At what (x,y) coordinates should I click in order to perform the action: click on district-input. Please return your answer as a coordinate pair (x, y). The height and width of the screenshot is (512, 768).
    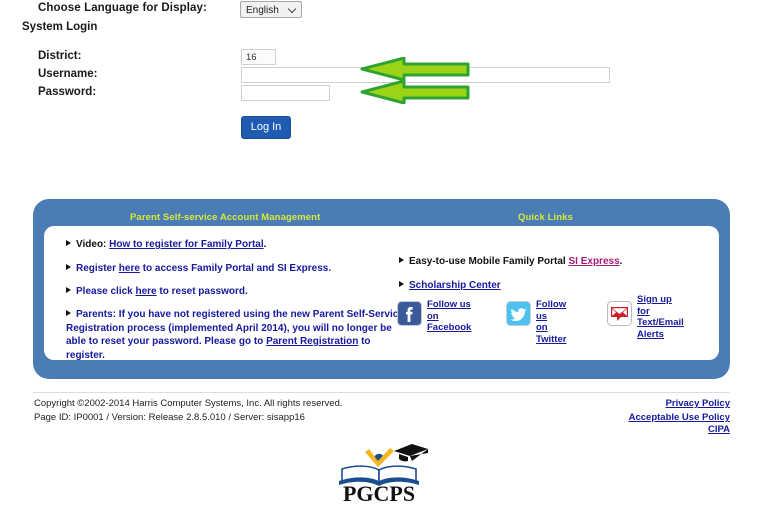
    Looking at the image, I should click on (258, 57).